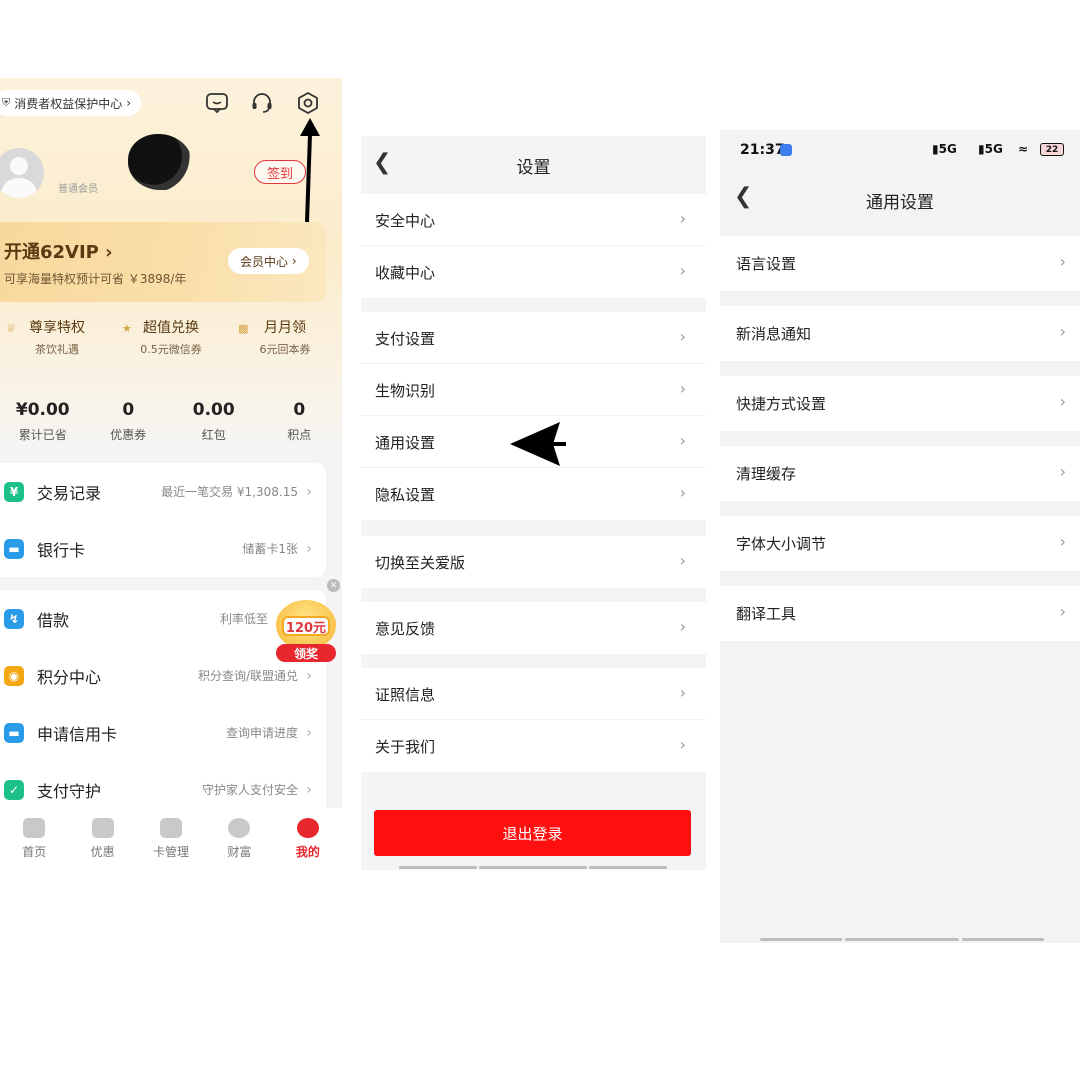  Describe the element at coordinates (307, 852) in the screenshot. I see `tab-label: 我的` at that location.